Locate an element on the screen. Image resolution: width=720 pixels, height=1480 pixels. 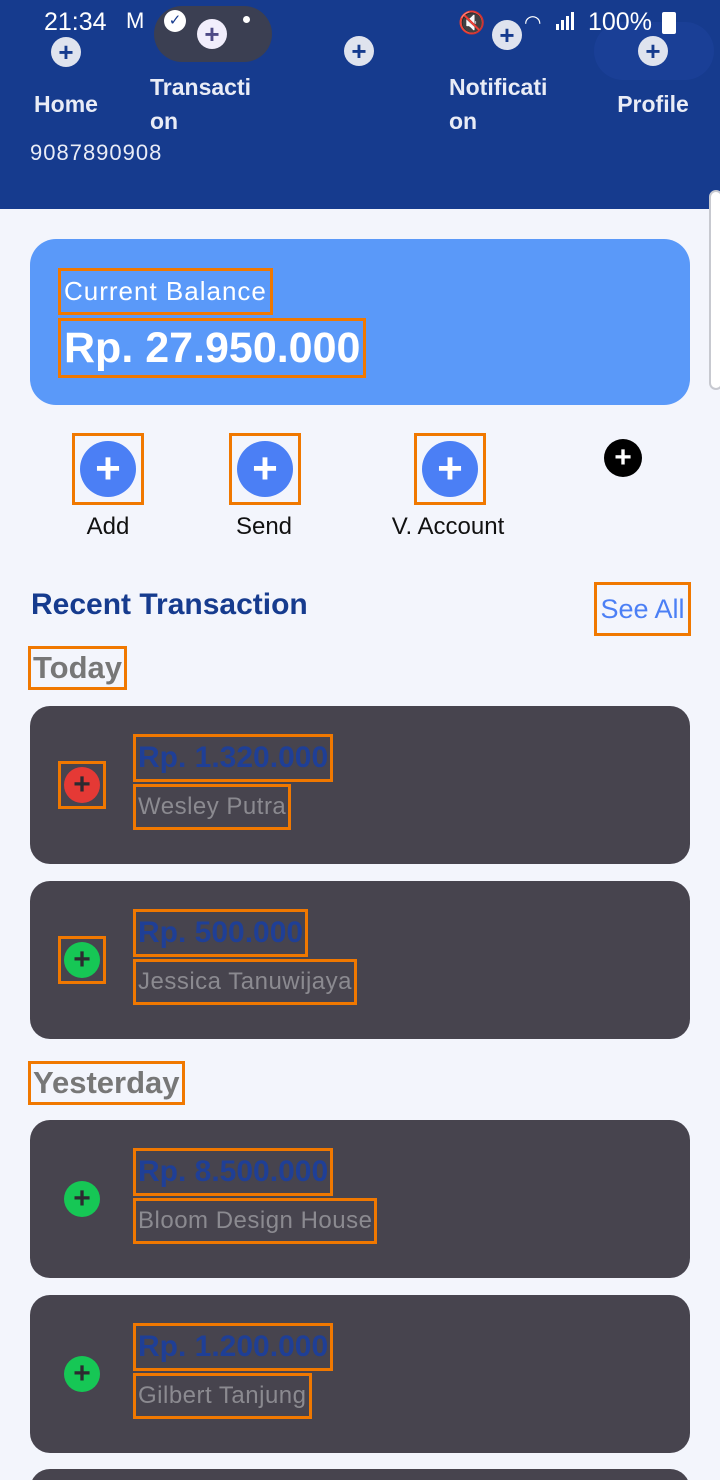
add-label: Add is located at coordinates (108, 526).